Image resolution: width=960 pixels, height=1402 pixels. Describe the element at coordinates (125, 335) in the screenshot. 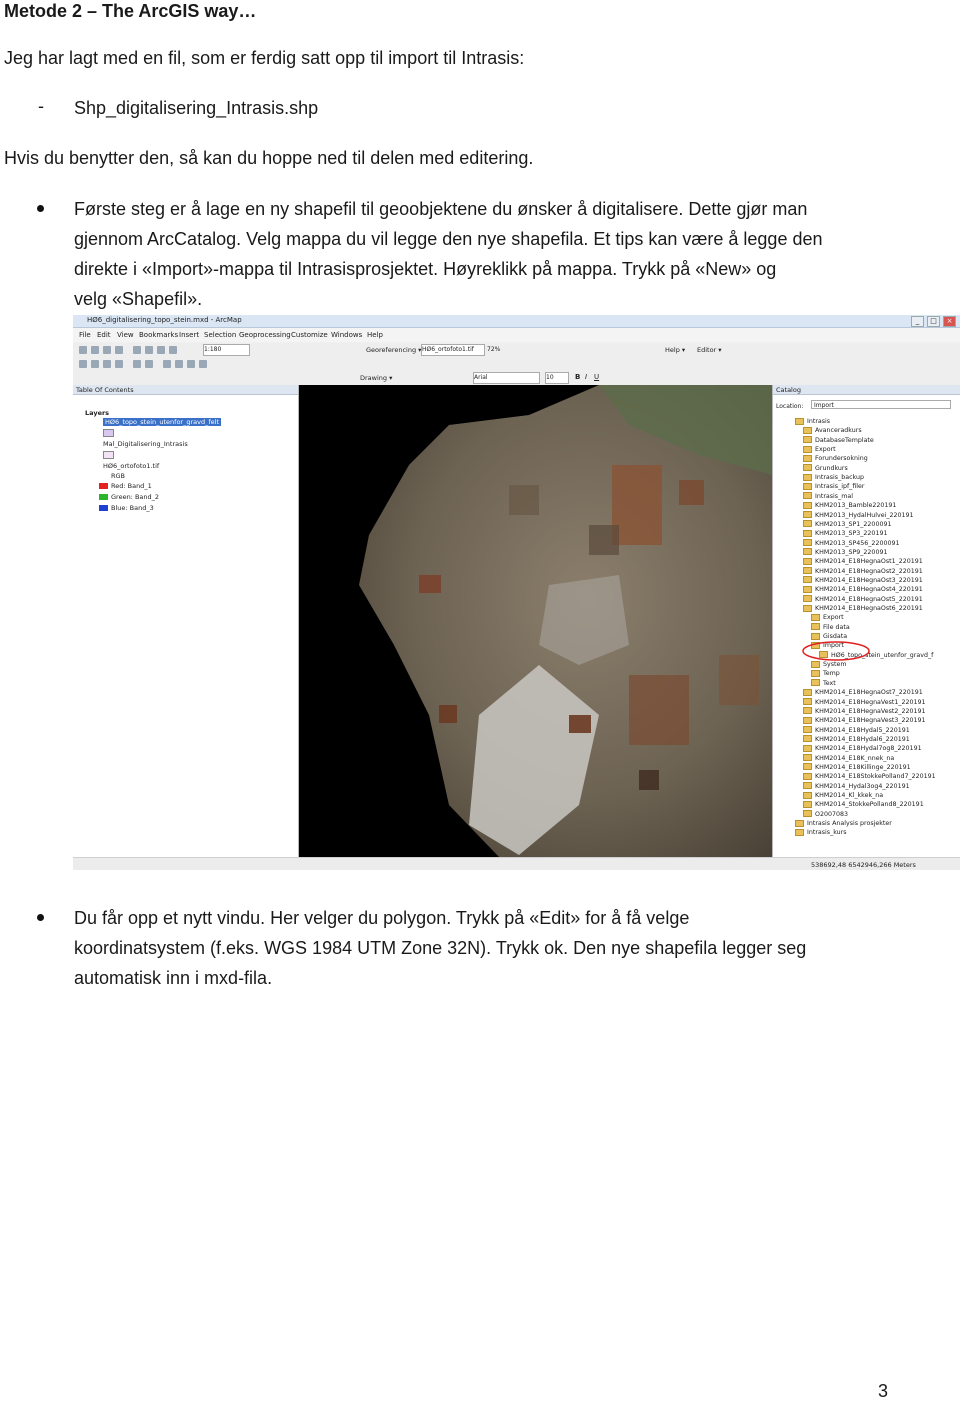

I see `menu-view: View` at that location.